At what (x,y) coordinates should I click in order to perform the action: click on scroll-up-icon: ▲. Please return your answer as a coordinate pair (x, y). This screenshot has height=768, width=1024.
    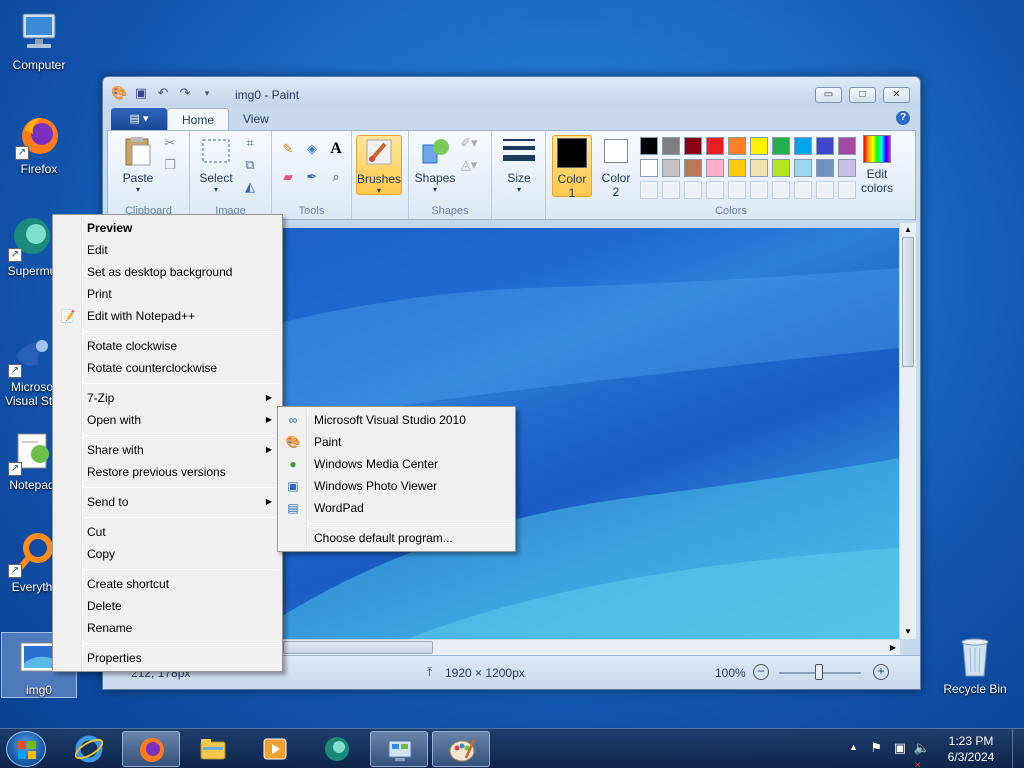
    Looking at the image, I should click on (908, 230).